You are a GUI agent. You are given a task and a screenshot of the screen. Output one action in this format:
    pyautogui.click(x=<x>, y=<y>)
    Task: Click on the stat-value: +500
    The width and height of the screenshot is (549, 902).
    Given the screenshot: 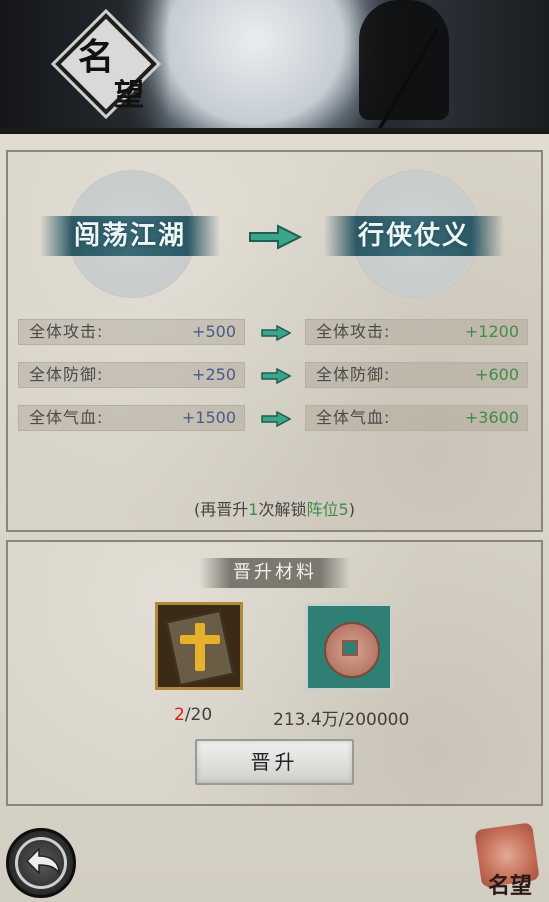 What is the action you would take?
    pyautogui.click(x=214, y=331)
    